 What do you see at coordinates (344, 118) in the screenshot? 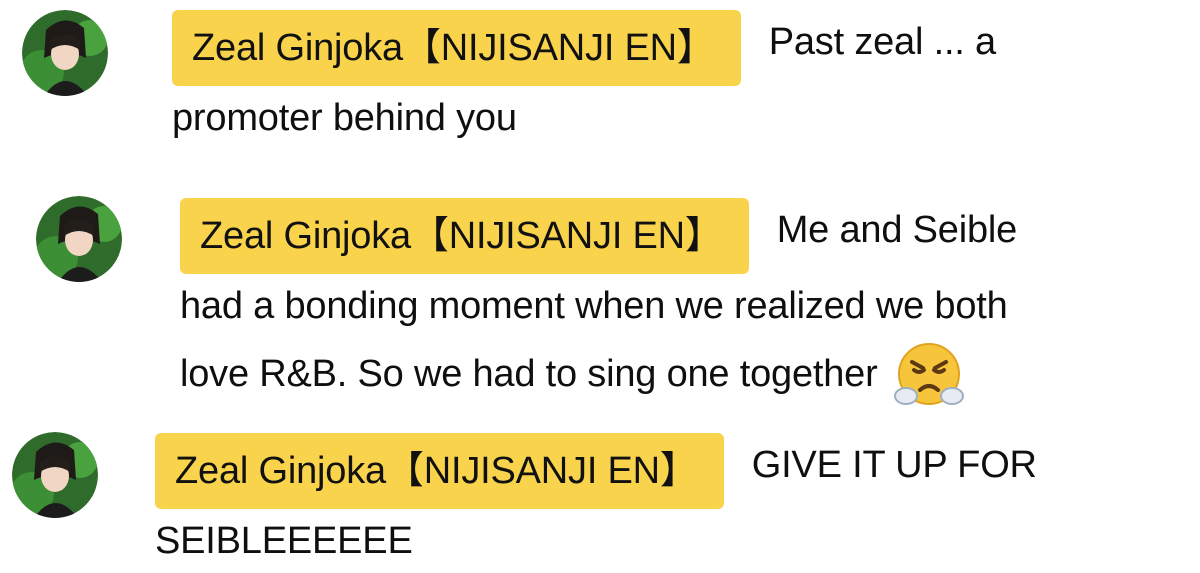
I see `message-text: promoter behind you` at bounding box center [344, 118].